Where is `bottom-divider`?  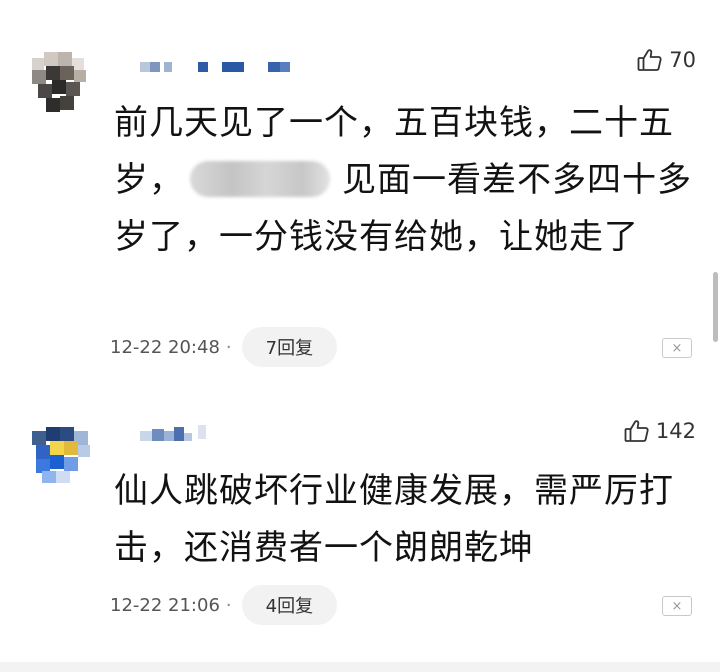
bottom-divider is located at coordinates (360, 667).